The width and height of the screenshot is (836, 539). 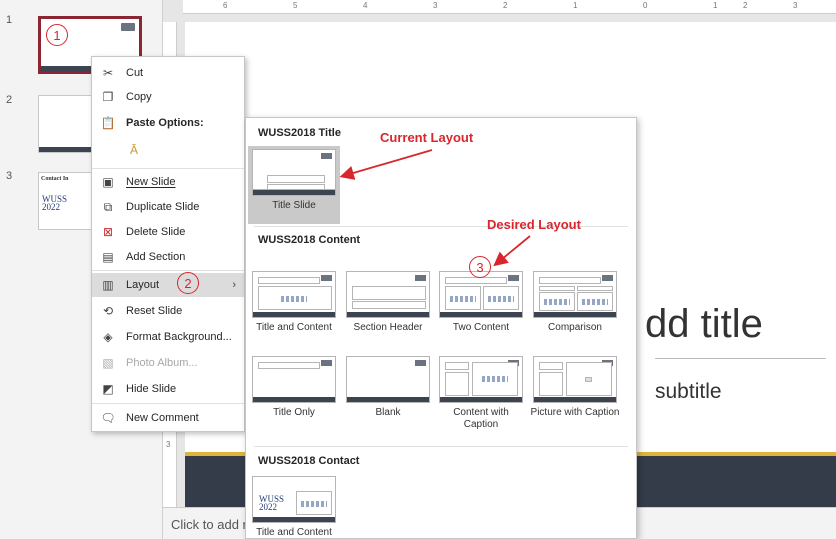 I want to click on layout-label: Title Only, so click(x=294, y=412).